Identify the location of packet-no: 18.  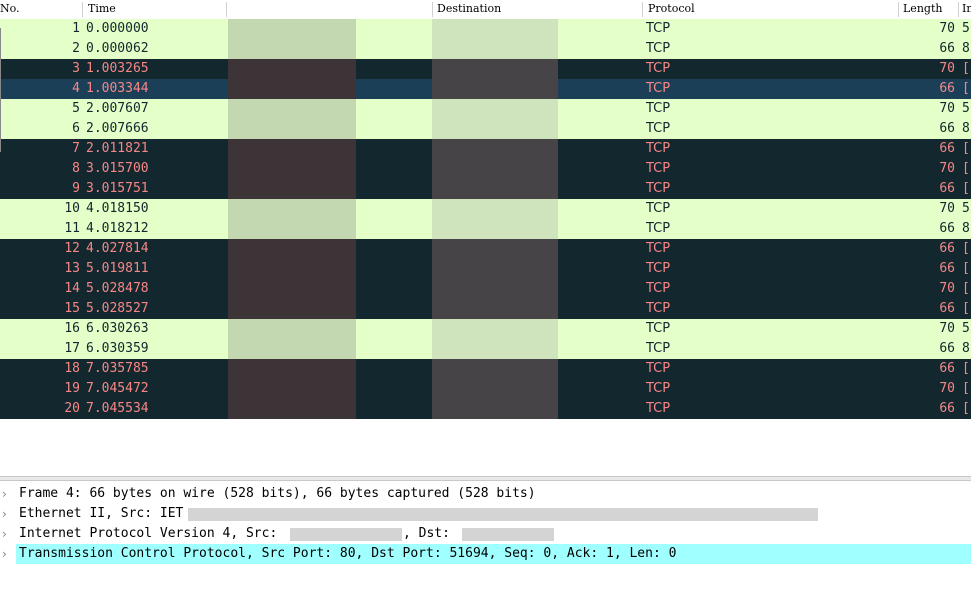
(72, 368).